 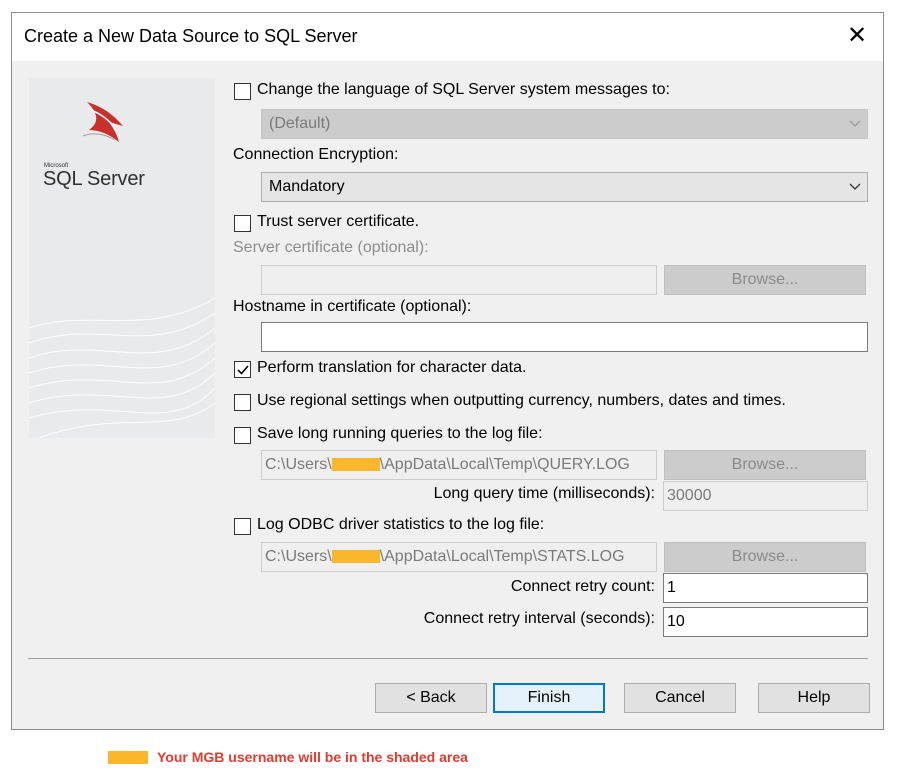 I want to click on retry-count-value: 1, so click(x=671, y=587).